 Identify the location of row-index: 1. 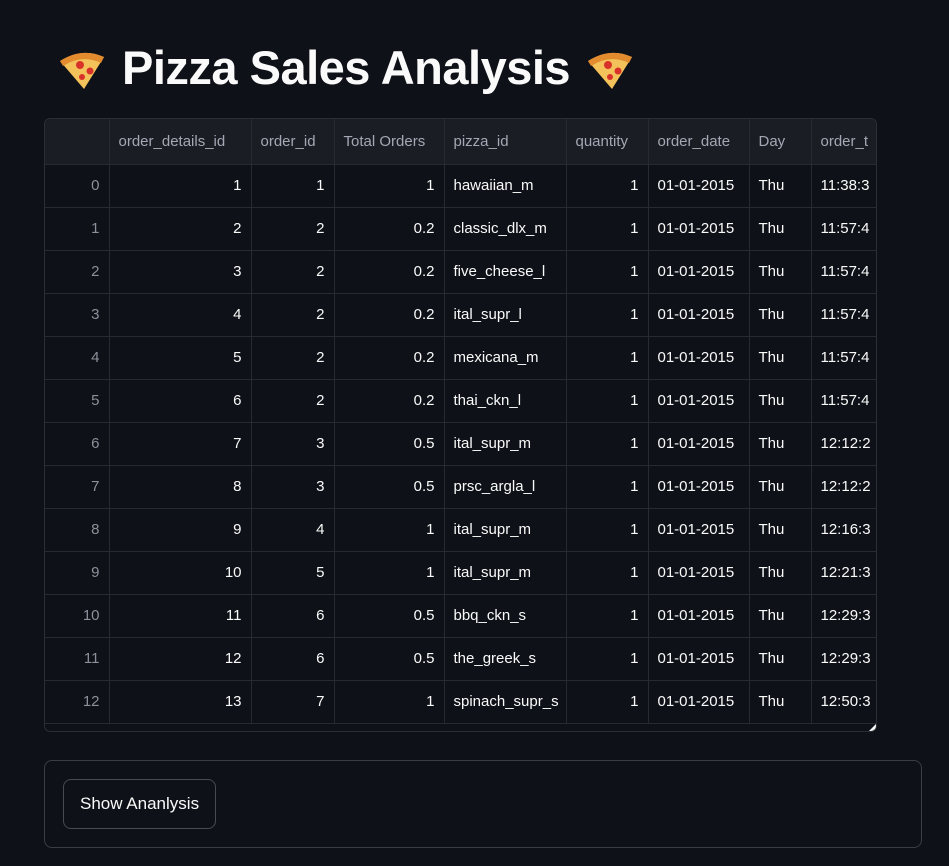
(77, 229).